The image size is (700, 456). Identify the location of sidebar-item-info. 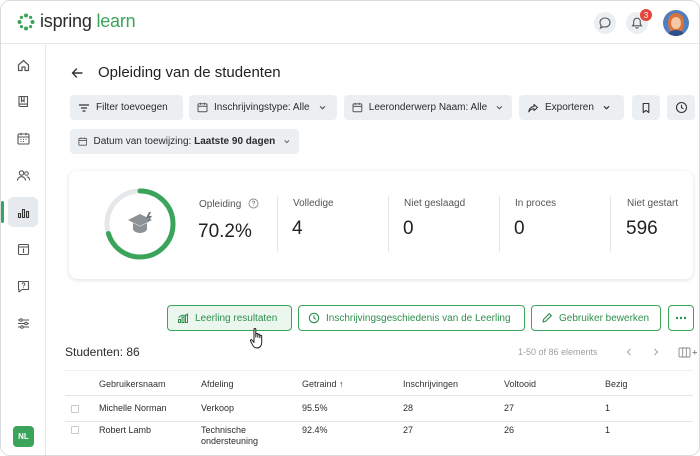
(23, 249).